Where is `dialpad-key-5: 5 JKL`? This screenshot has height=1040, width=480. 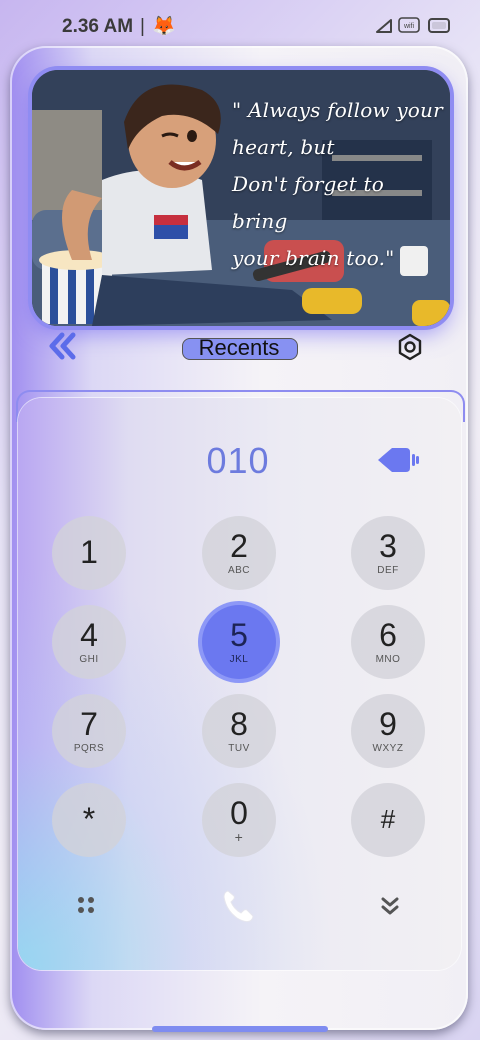
dialpad-key-5: 5 JKL is located at coordinates (239, 642).